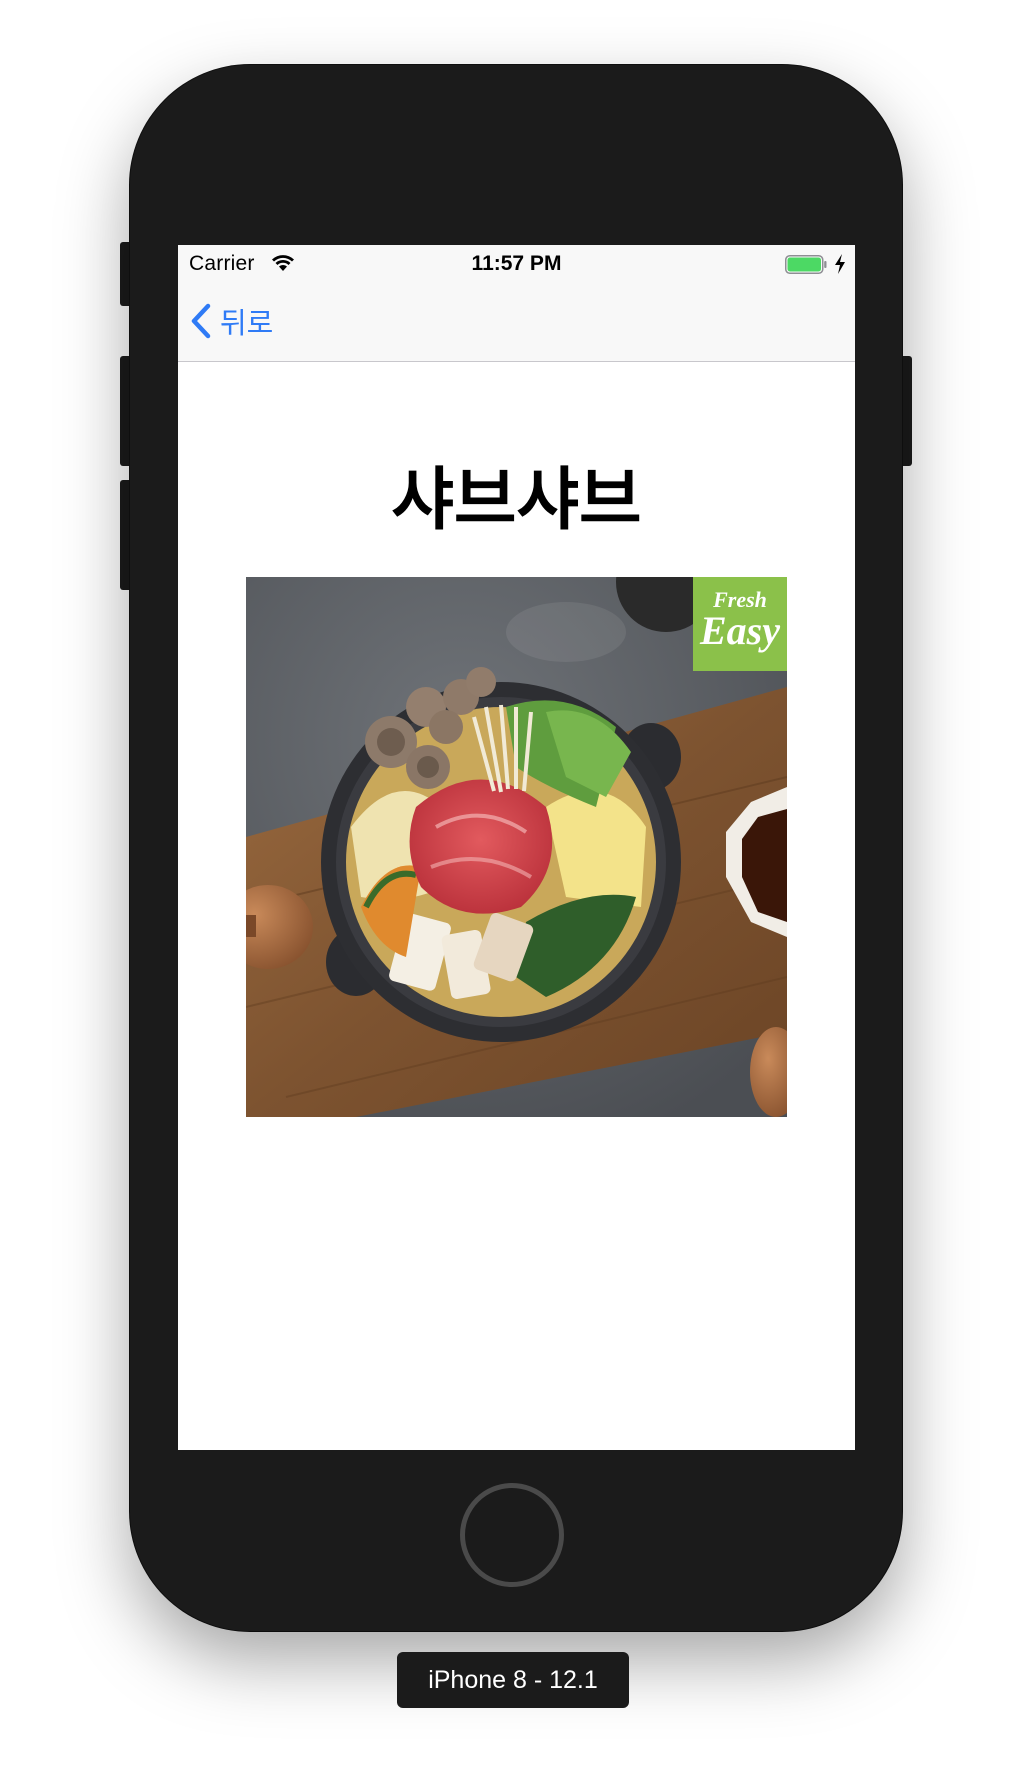 This screenshot has height=1792, width=1032. I want to click on back-button-label: 뒤로, so click(247, 323).